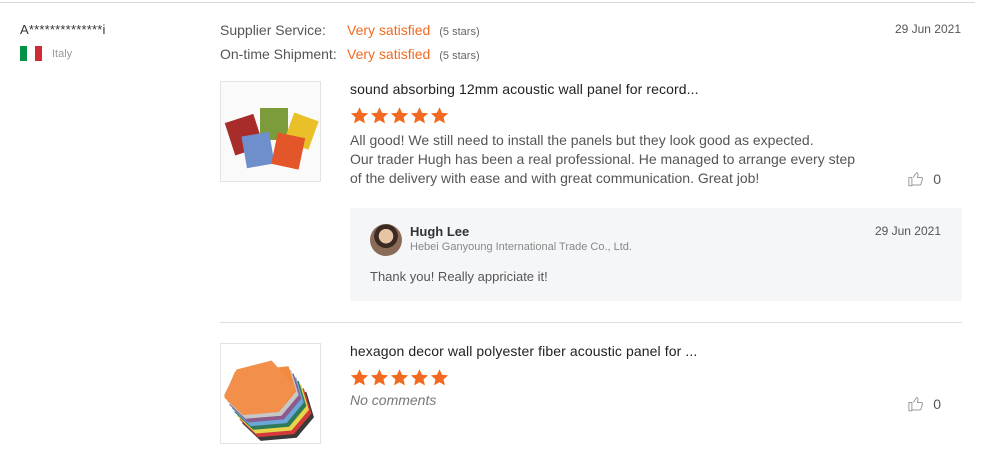 This screenshot has width=990, height=475. Describe the element at coordinates (63, 29) in the screenshot. I see `reviewer-name: A**************i` at that location.